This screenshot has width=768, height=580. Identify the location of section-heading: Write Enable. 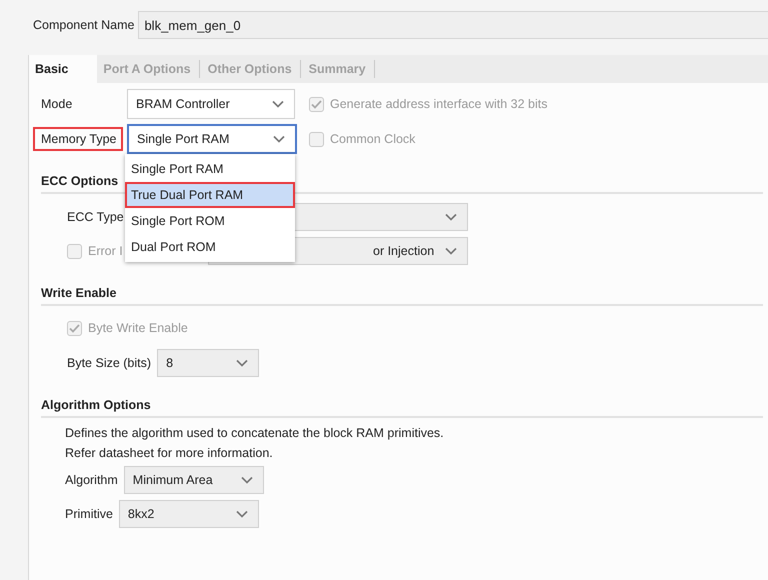
(402, 296).